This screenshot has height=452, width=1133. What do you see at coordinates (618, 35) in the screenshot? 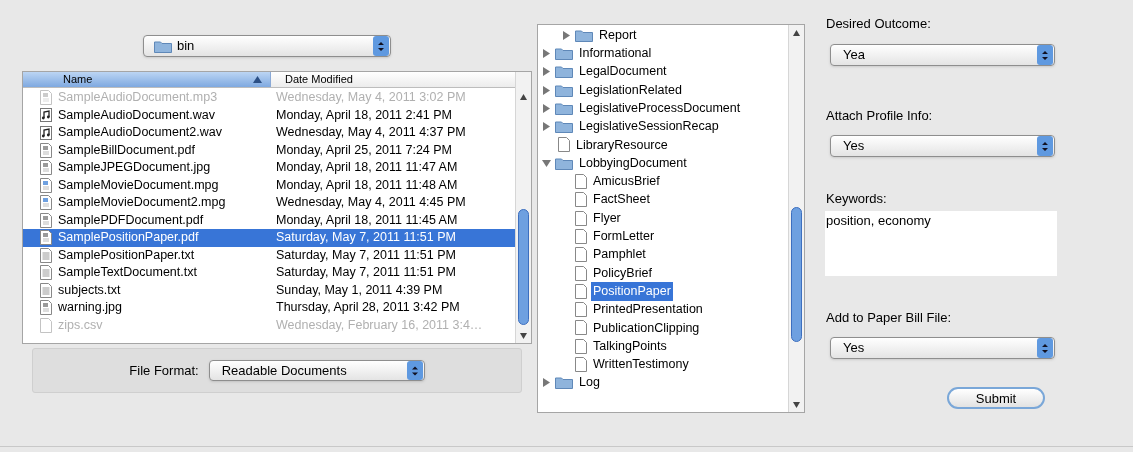
I see `tree-item: Report` at bounding box center [618, 35].